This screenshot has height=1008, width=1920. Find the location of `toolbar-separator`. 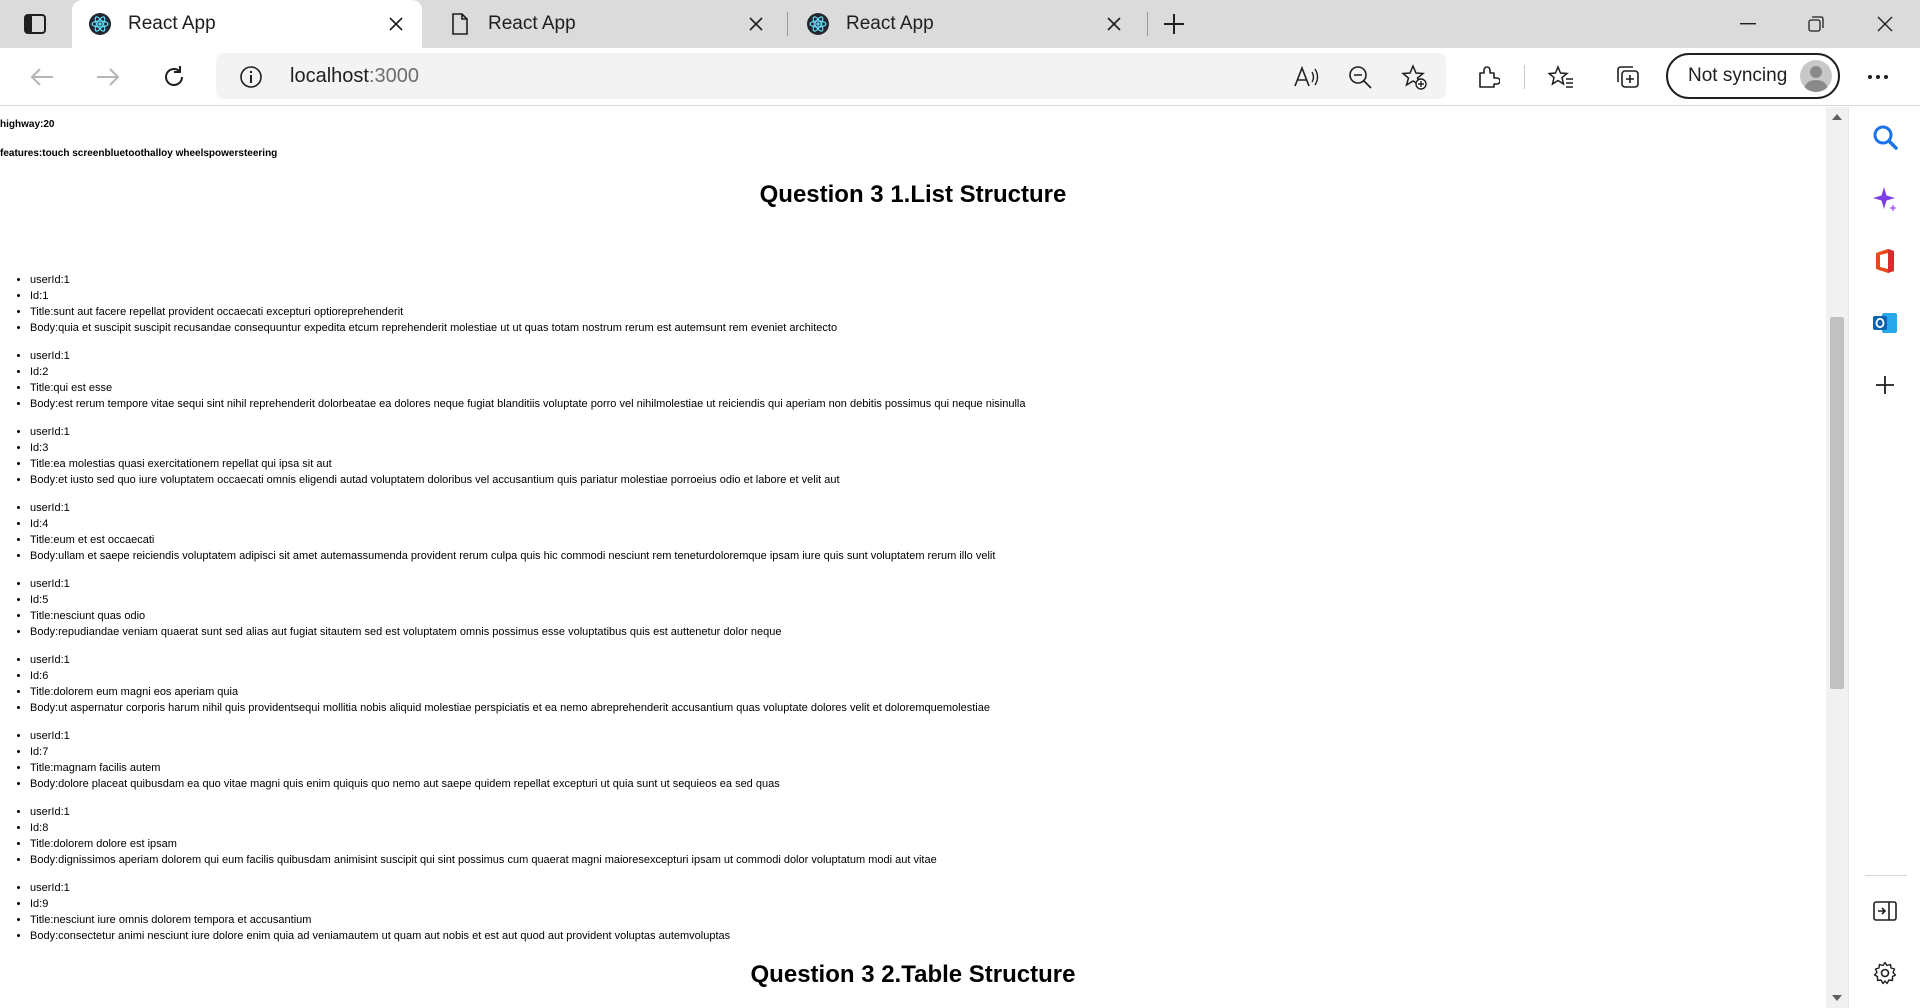

toolbar-separator is located at coordinates (1524, 77).